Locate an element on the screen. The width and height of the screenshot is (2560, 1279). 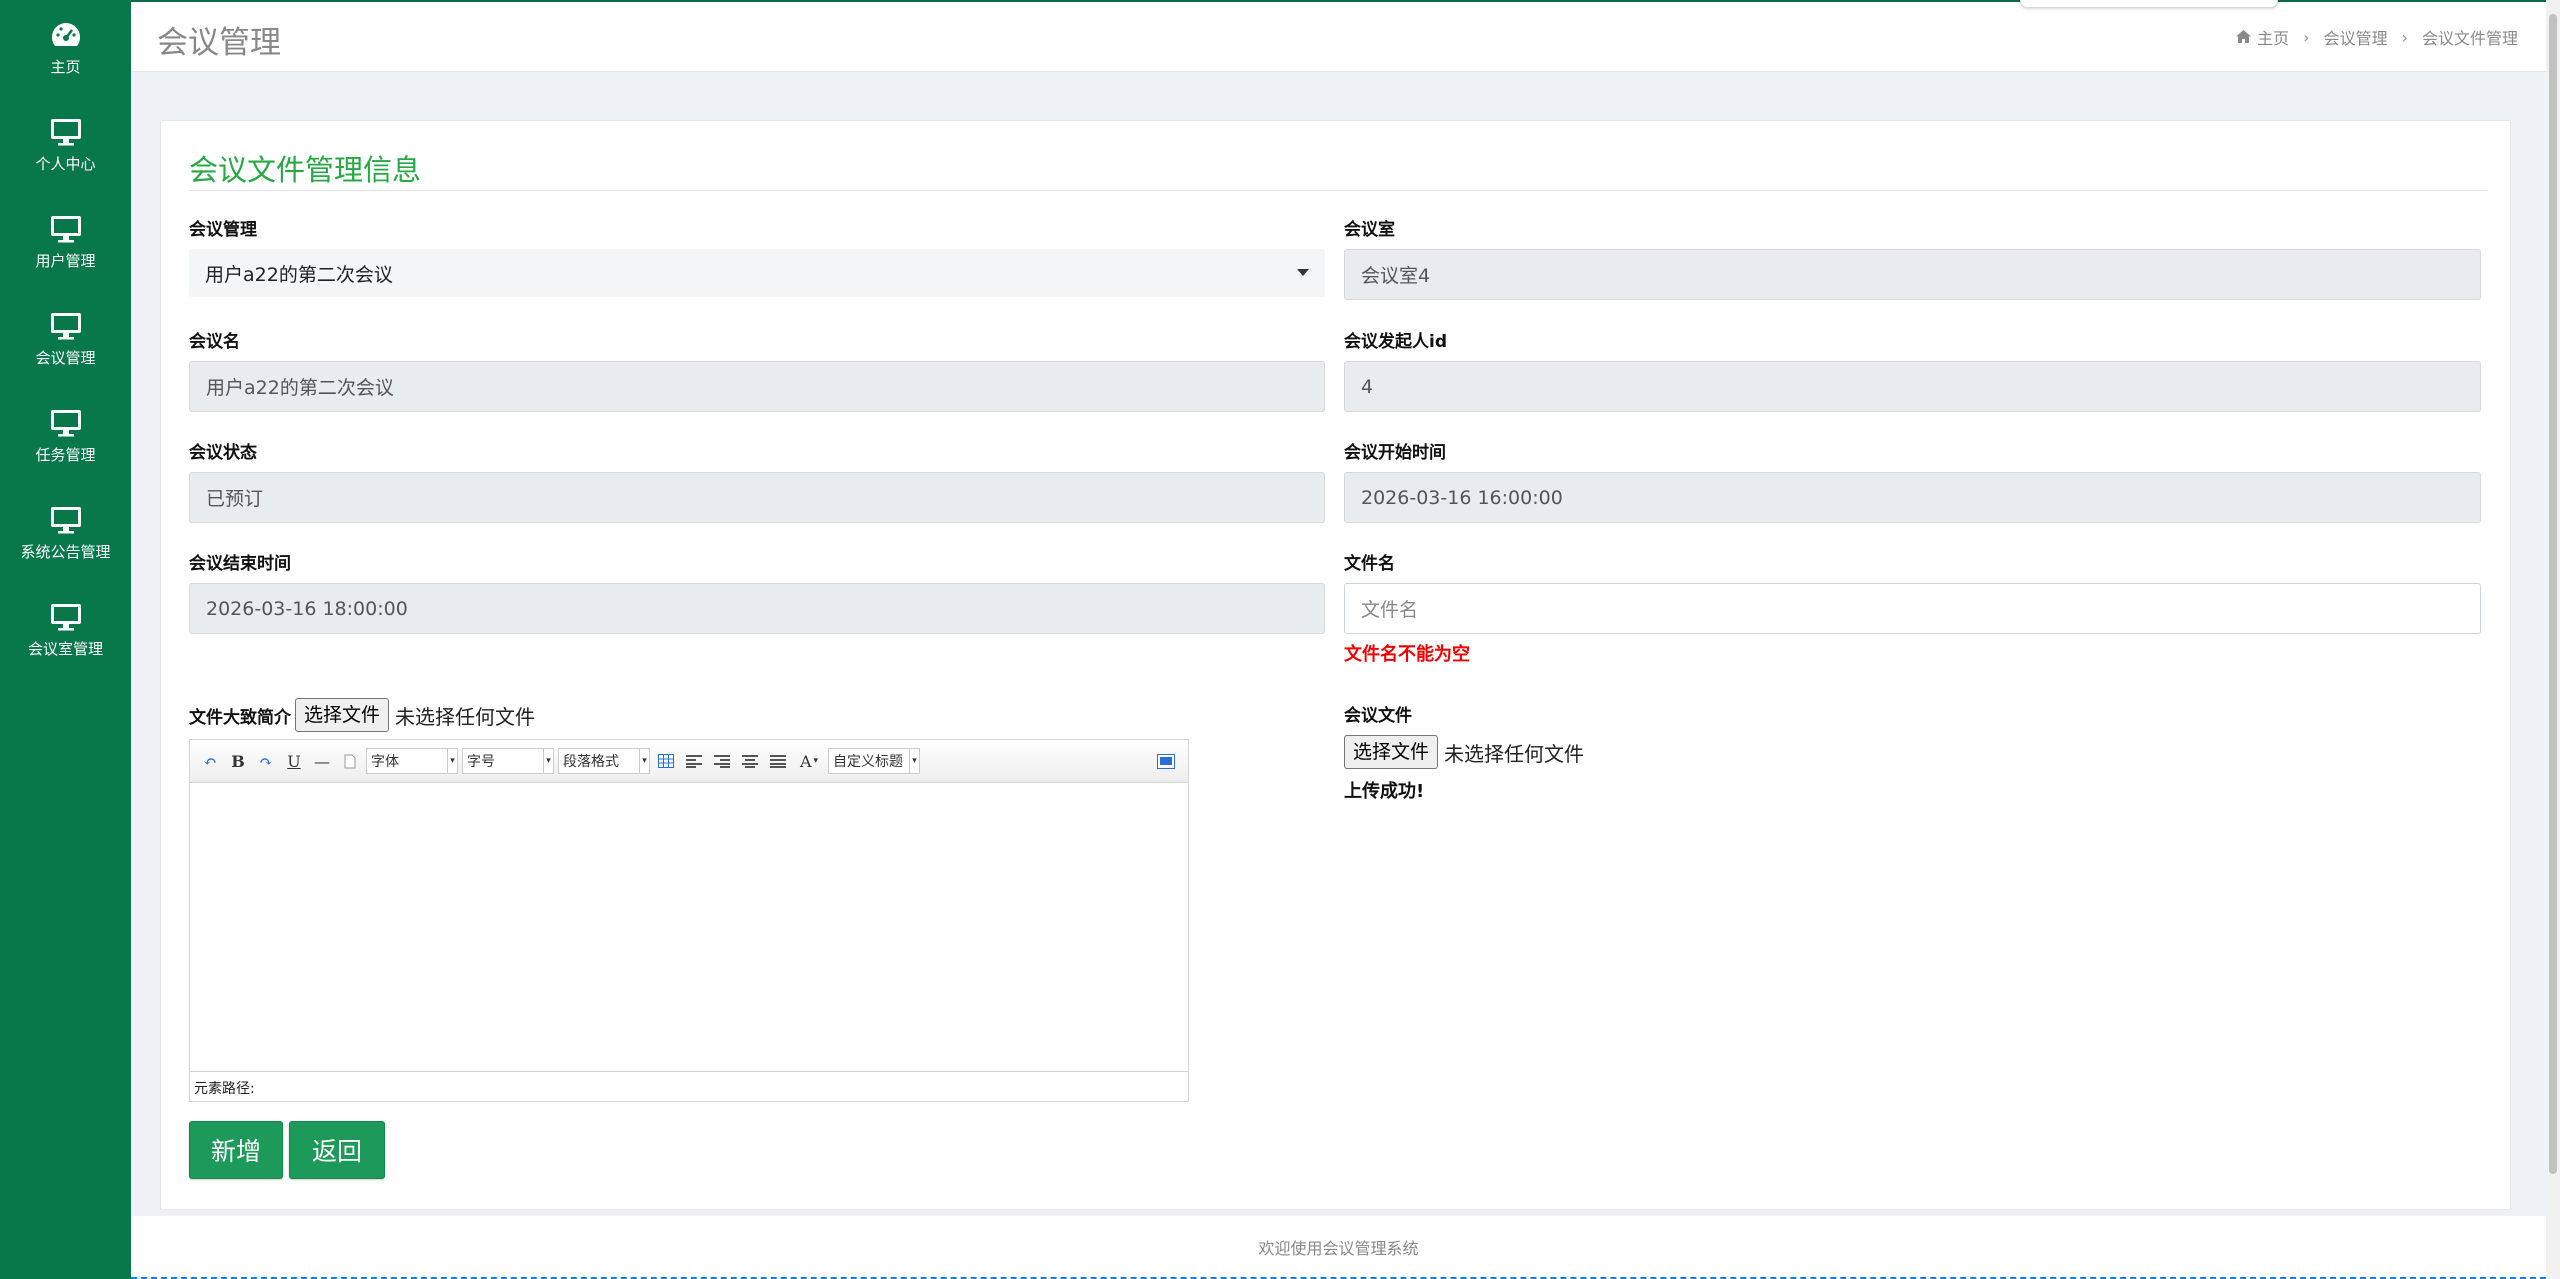
sidebar-item-users: 用户管理 is located at coordinates (65, 242).